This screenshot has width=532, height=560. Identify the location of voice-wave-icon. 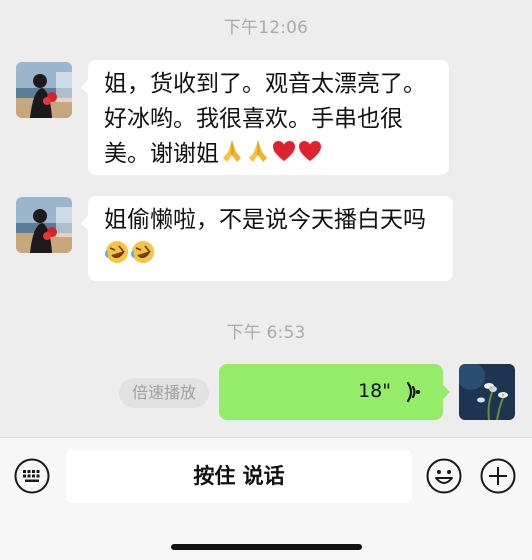
(413, 392).